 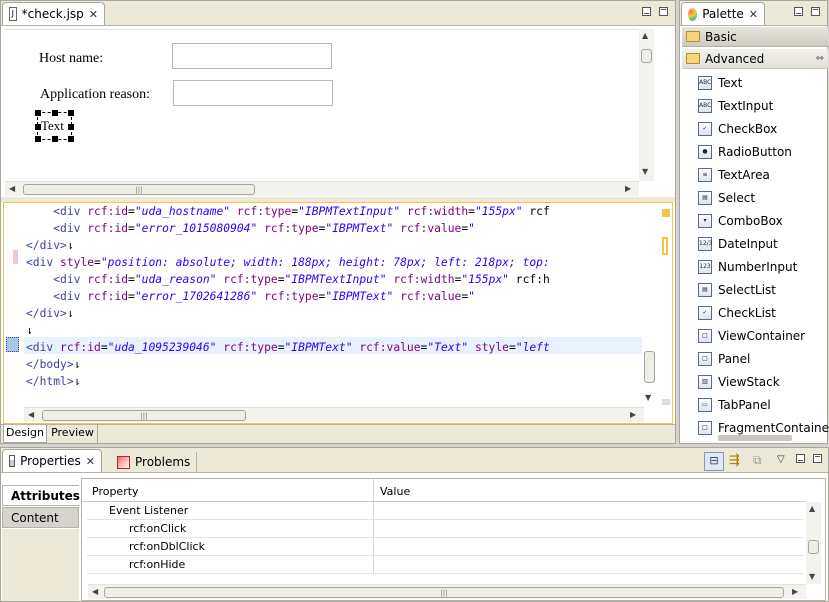 What do you see at coordinates (748, 129) in the screenshot?
I see `palette-item-label: CheckBox` at bounding box center [748, 129].